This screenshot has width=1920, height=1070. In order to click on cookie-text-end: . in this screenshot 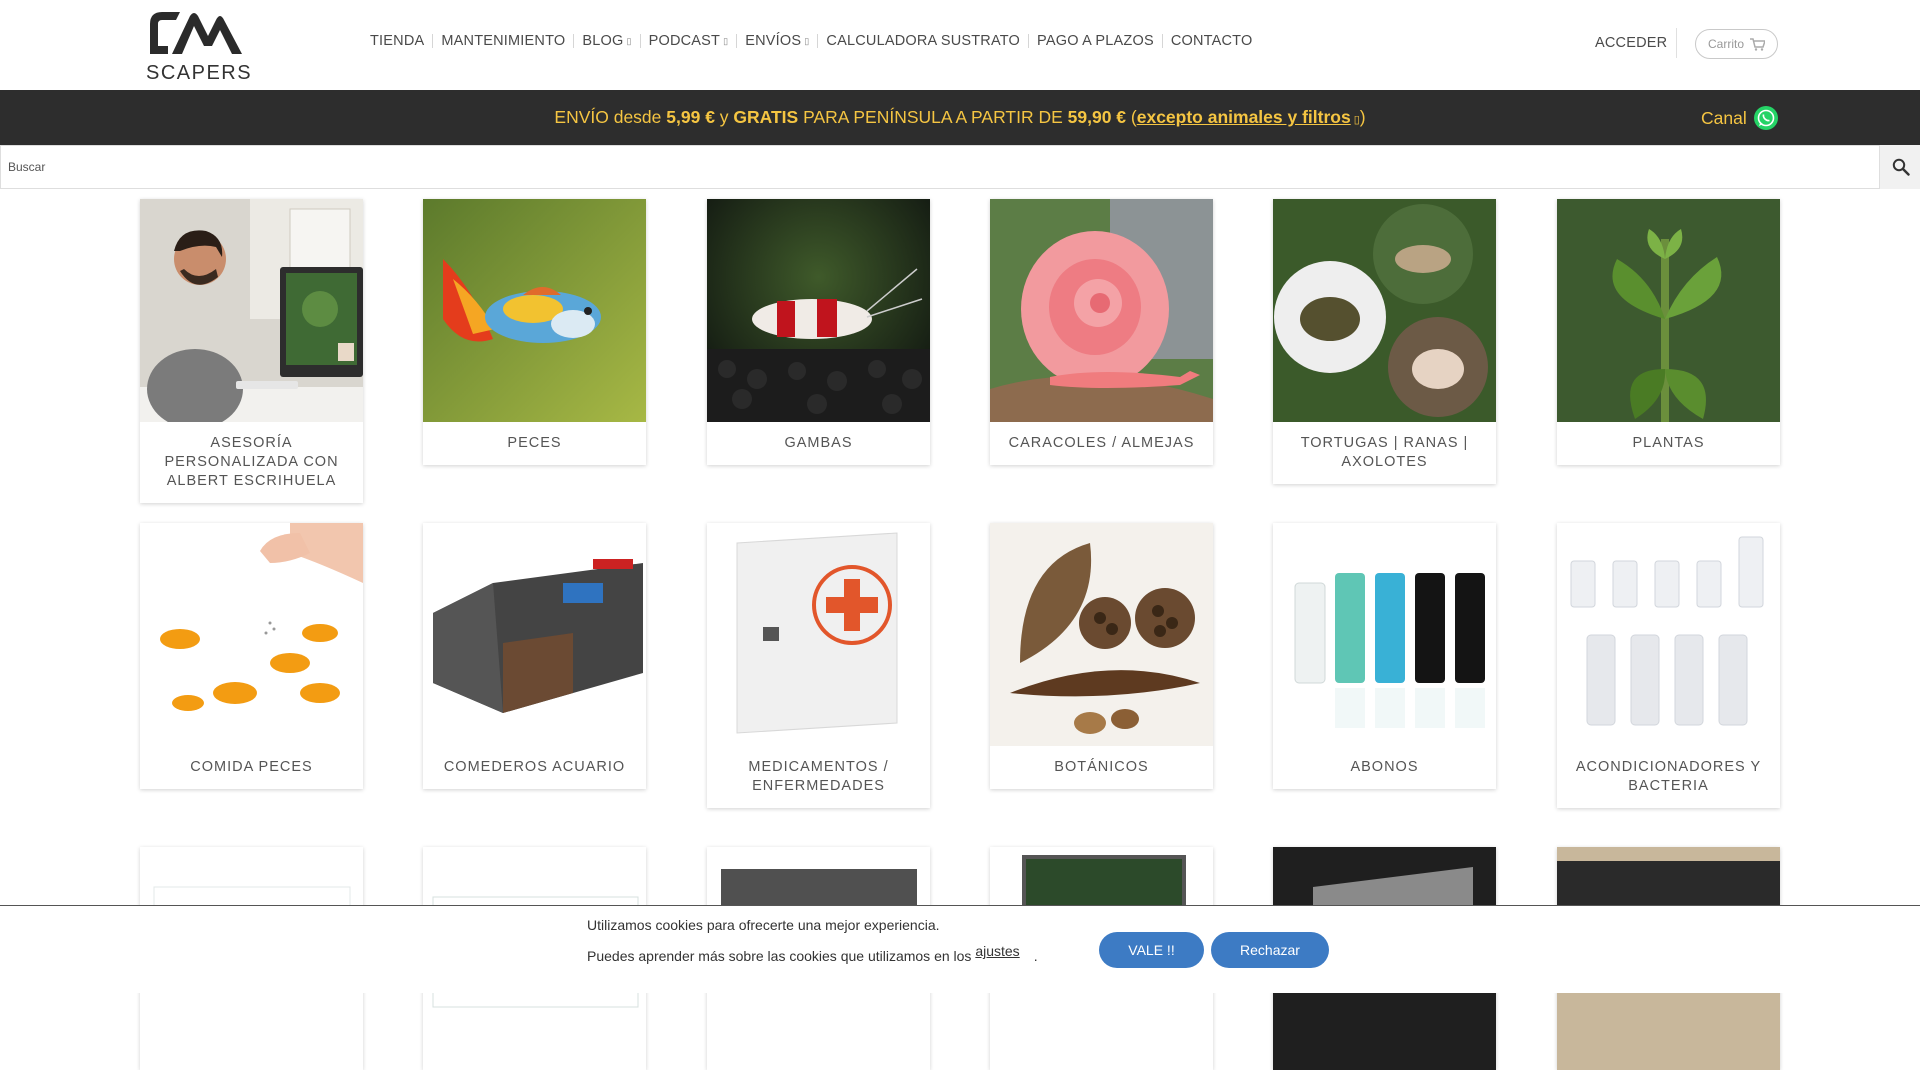, I will do `click(1035, 956)`.